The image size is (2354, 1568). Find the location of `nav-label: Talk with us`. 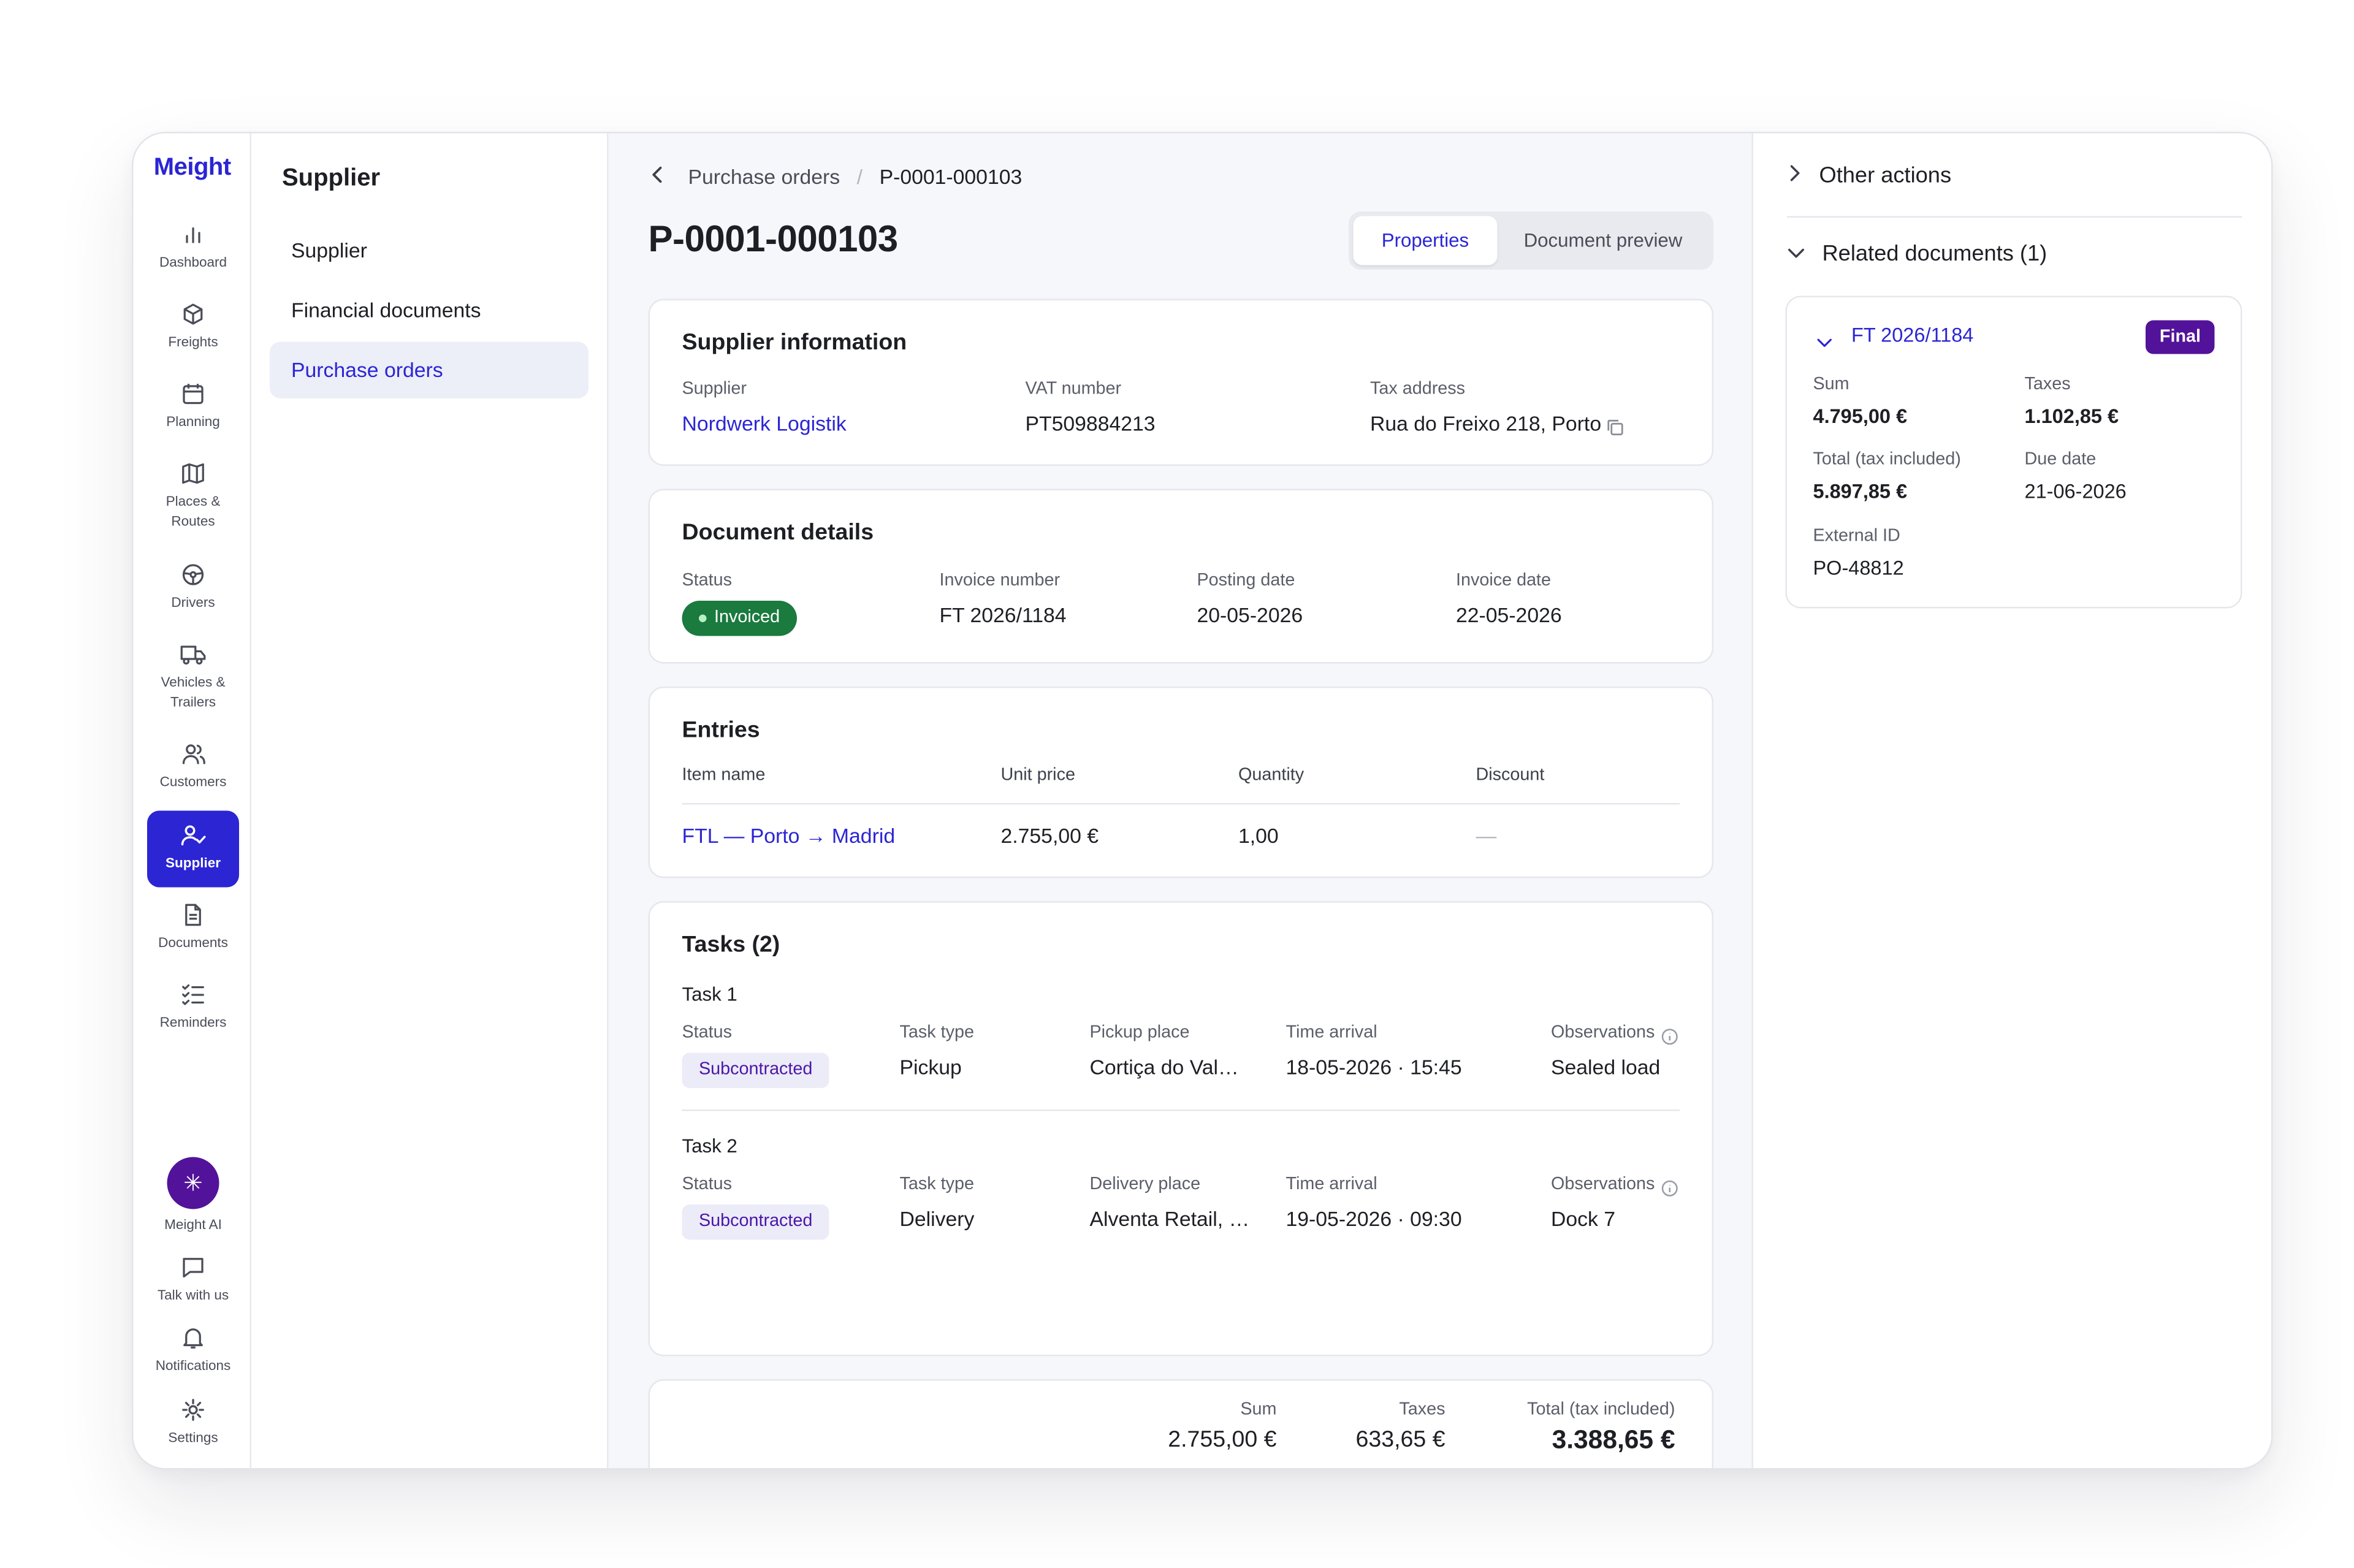

nav-label: Talk with us is located at coordinates (193, 1295).